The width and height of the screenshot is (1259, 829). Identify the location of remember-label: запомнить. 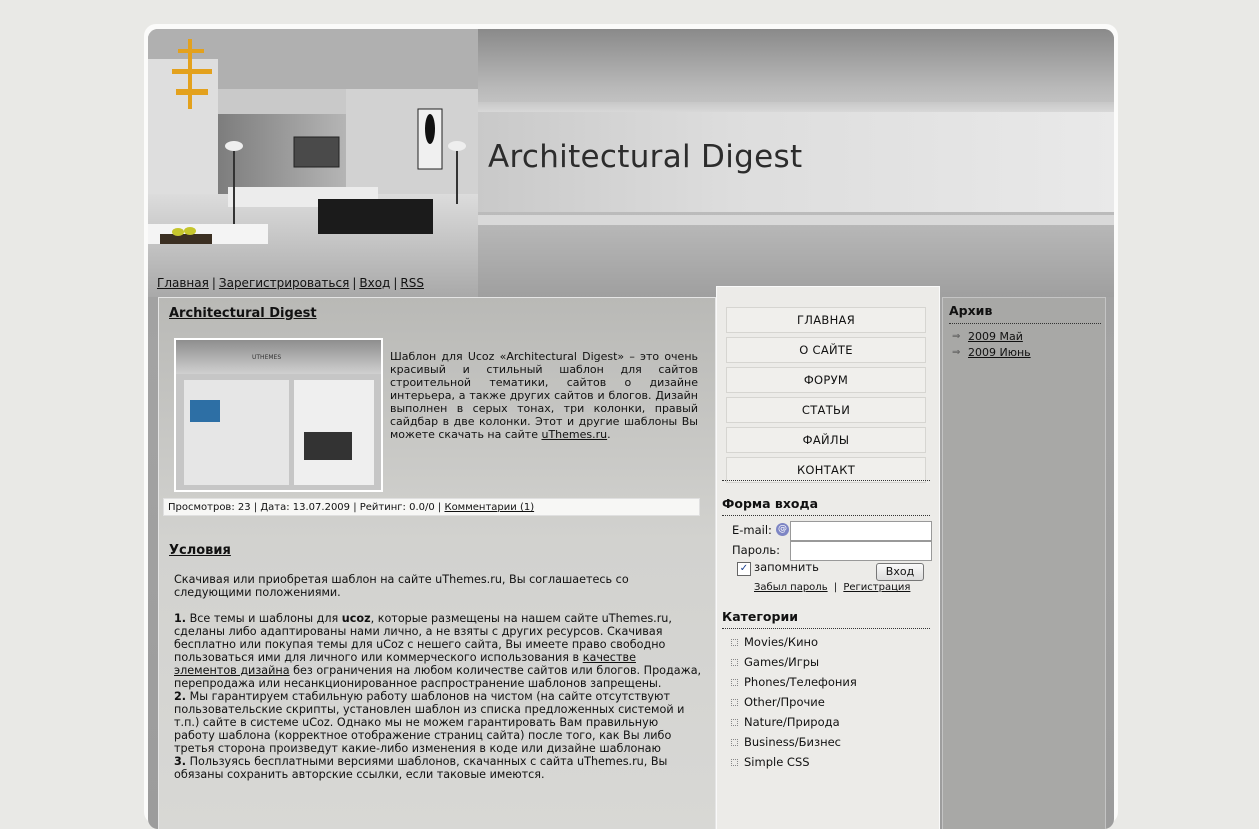
(786, 567).